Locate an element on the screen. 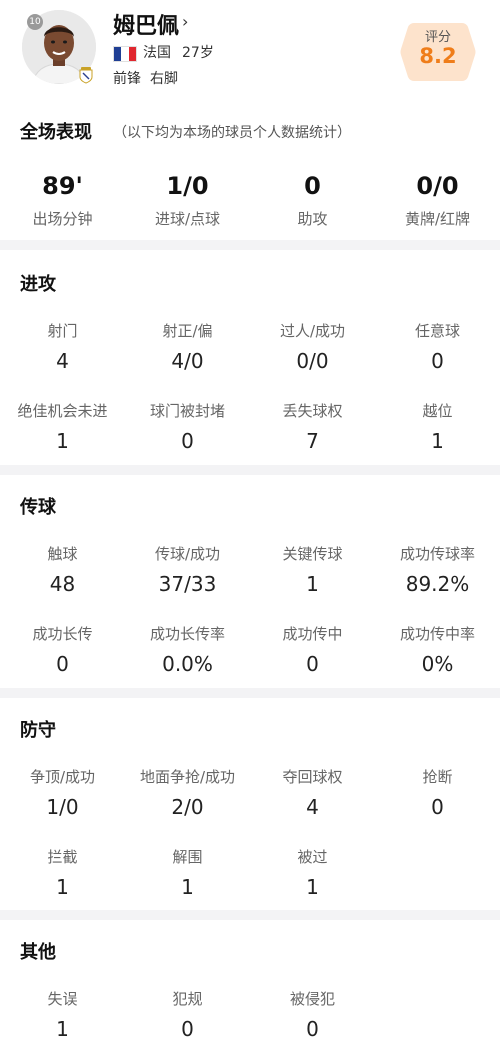 This screenshot has height=1053, width=500. stat-value: 89.2% is located at coordinates (437, 584).